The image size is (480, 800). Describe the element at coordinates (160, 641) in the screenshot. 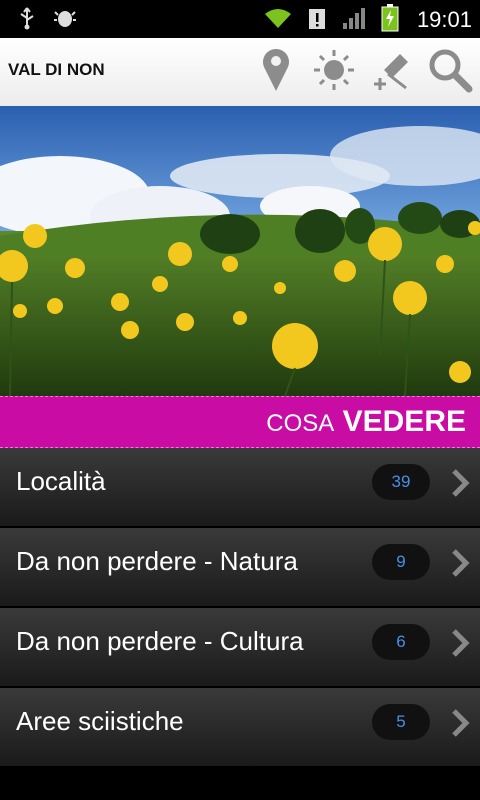

I see `list-item-label: Da non perdere - Cultura` at that location.